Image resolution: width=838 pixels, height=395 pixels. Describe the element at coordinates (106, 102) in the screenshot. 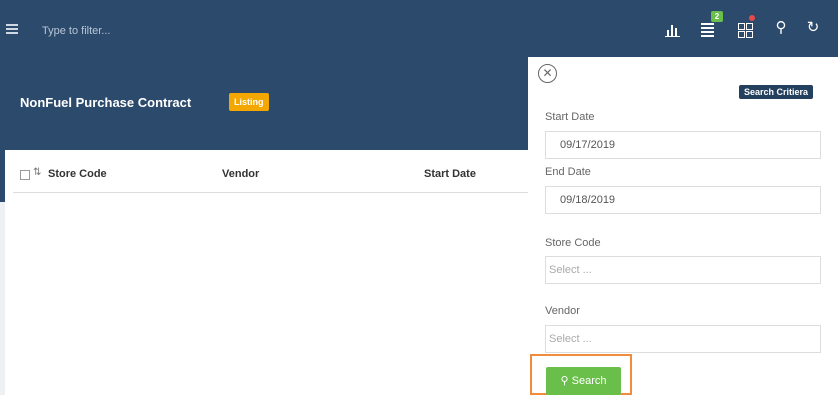

I see `page-title: NonFuel Purchase Contract` at that location.